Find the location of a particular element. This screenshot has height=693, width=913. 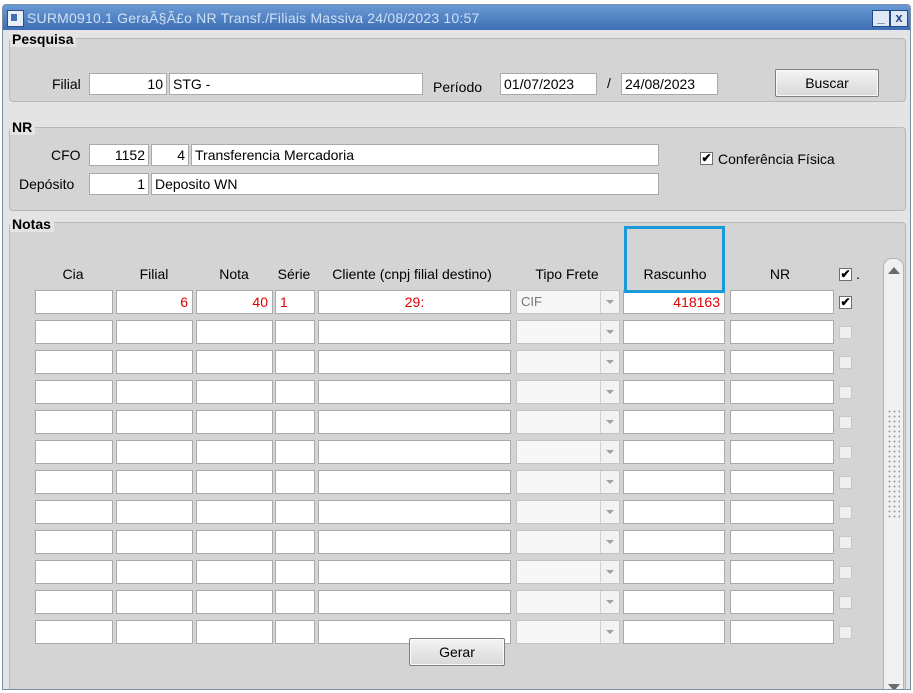

cfo-code-input: 1152 is located at coordinates (119, 155).